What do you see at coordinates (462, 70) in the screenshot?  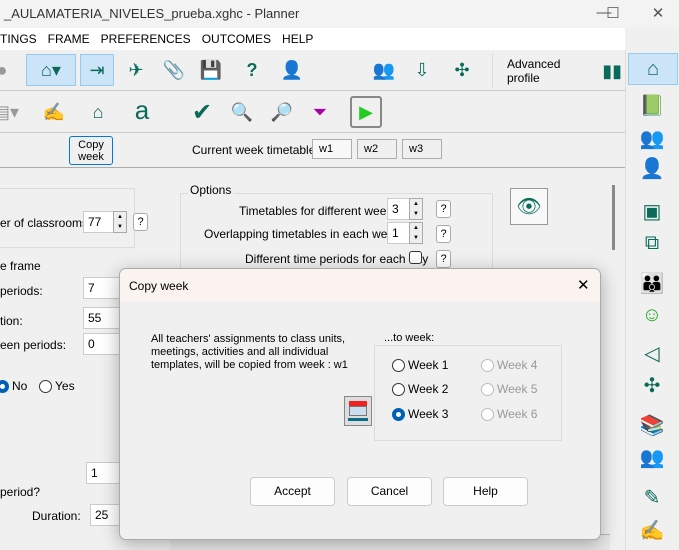 I see `merge-icon: ✣` at bounding box center [462, 70].